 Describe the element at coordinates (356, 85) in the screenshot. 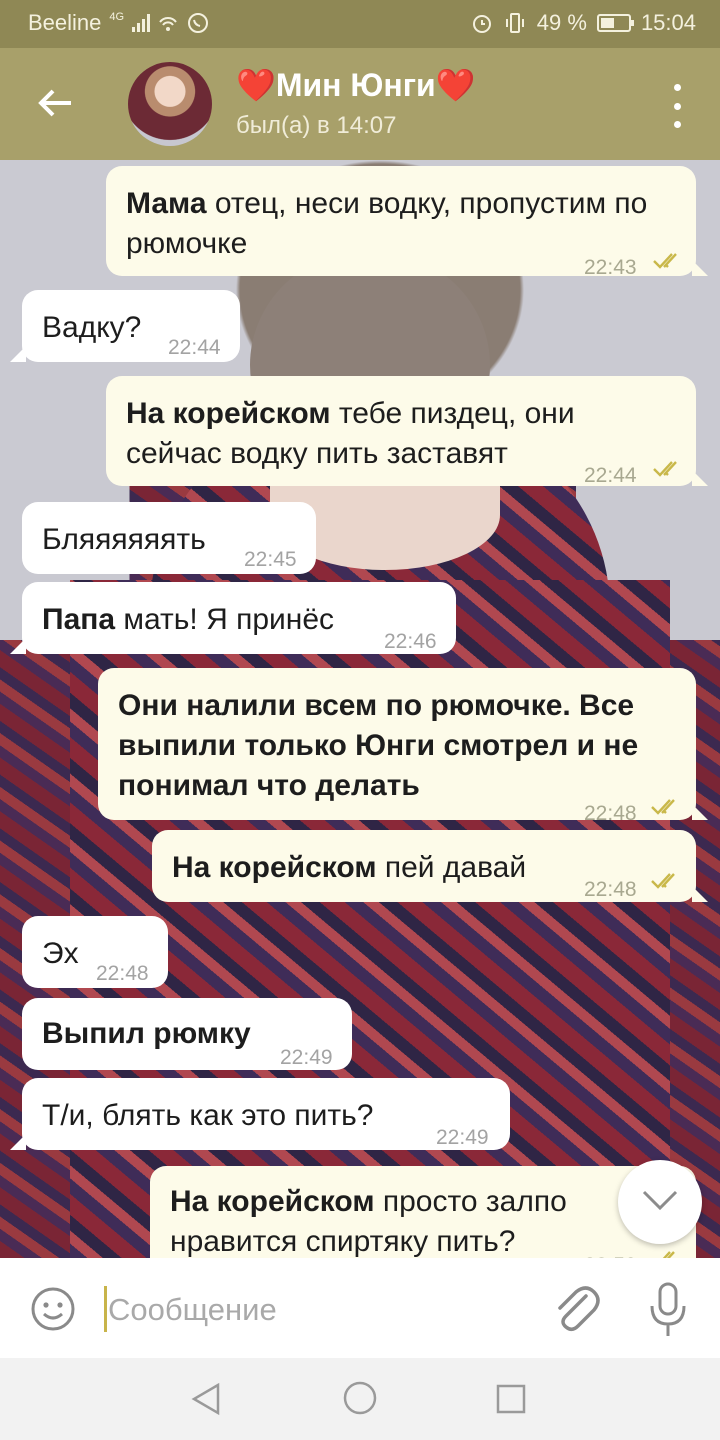

I see `chat-title: ❤️Мин Юнги❤️` at that location.